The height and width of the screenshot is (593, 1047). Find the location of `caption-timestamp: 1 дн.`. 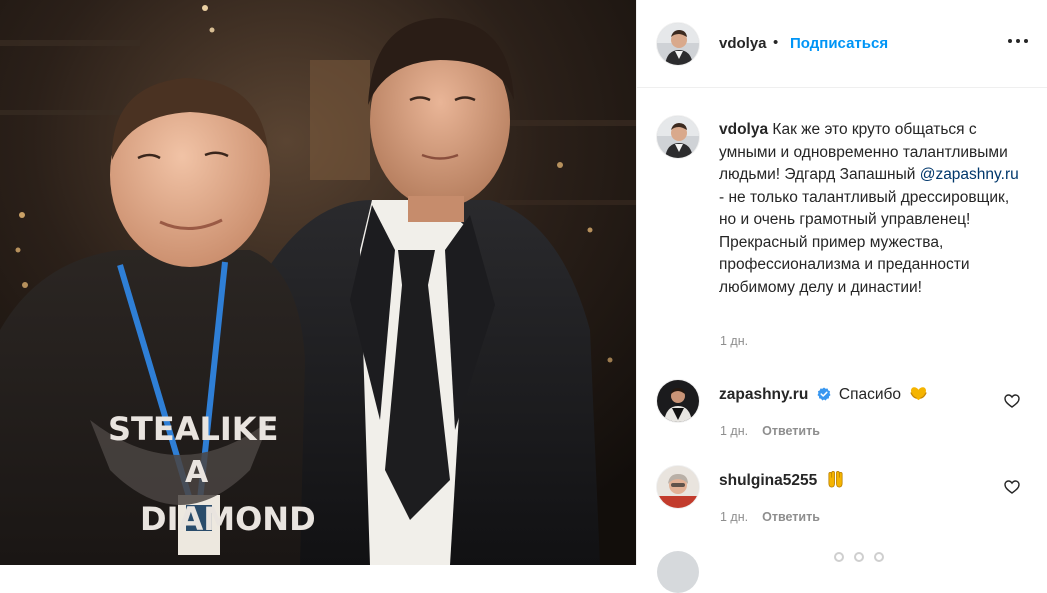

caption-timestamp: 1 дн. is located at coordinates (734, 341).